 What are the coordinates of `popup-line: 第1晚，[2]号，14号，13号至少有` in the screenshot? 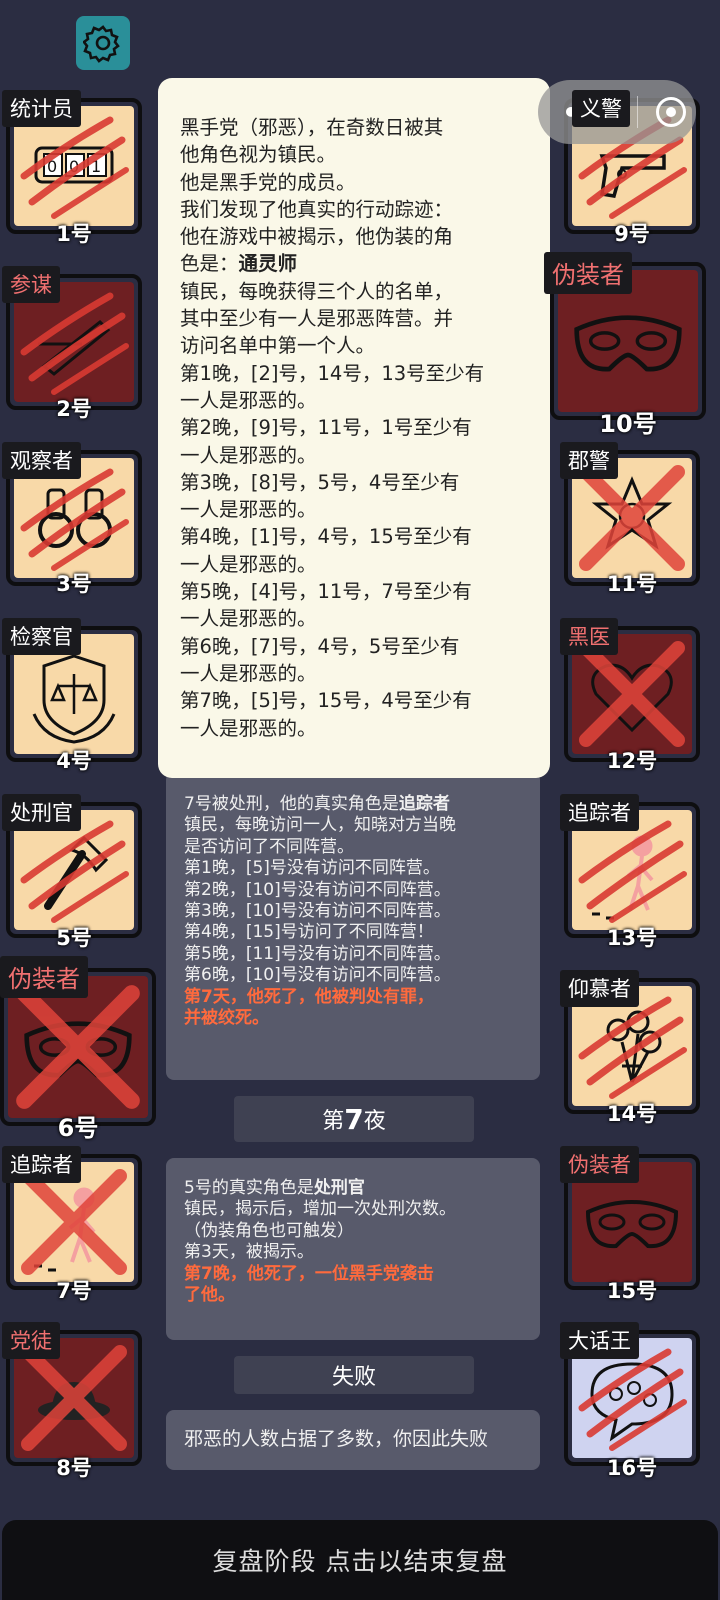 It's located at (332, 373).